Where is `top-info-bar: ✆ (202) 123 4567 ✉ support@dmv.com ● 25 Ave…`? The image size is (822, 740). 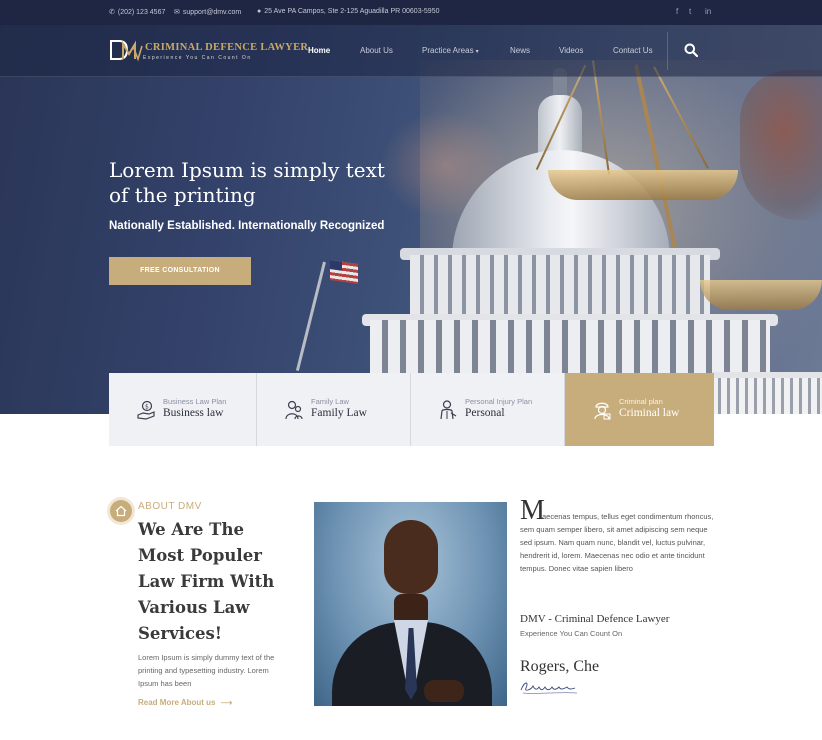
top-info-bar: ✆ (202) 123 4567 ✉ support@dmv.com ● 25 Ave… is located at coordinates (411, 12).